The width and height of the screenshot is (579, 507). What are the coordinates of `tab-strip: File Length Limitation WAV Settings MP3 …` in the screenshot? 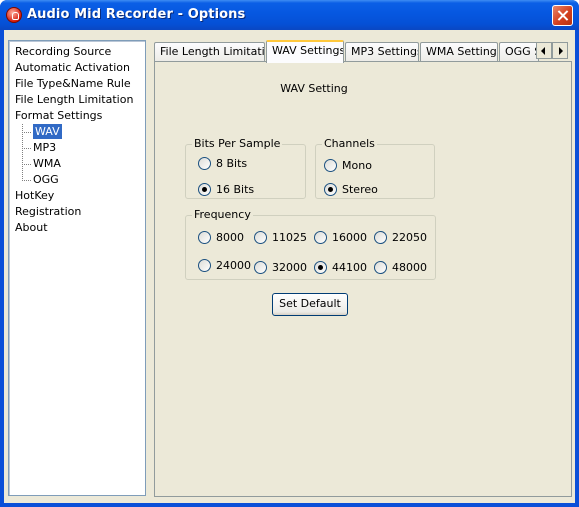 It's located at (362, 51).